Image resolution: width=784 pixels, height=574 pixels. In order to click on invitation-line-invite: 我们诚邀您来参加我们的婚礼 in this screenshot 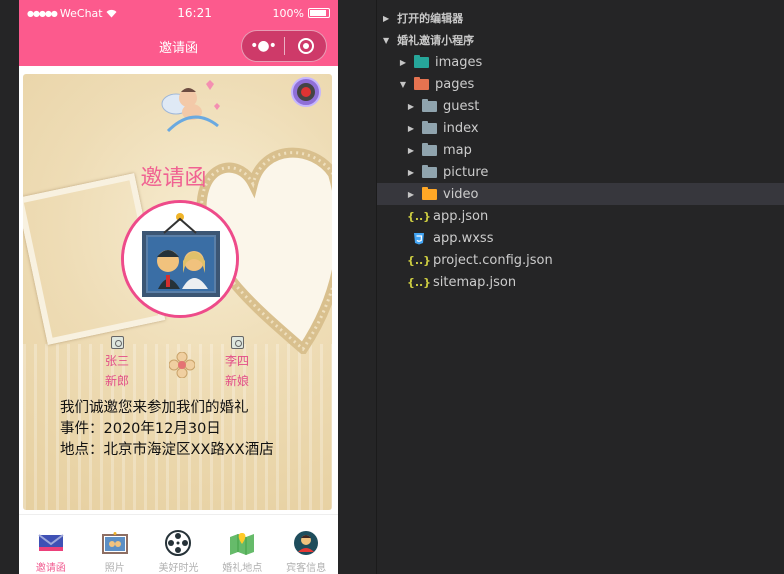, I will do `click(154, 408)`.